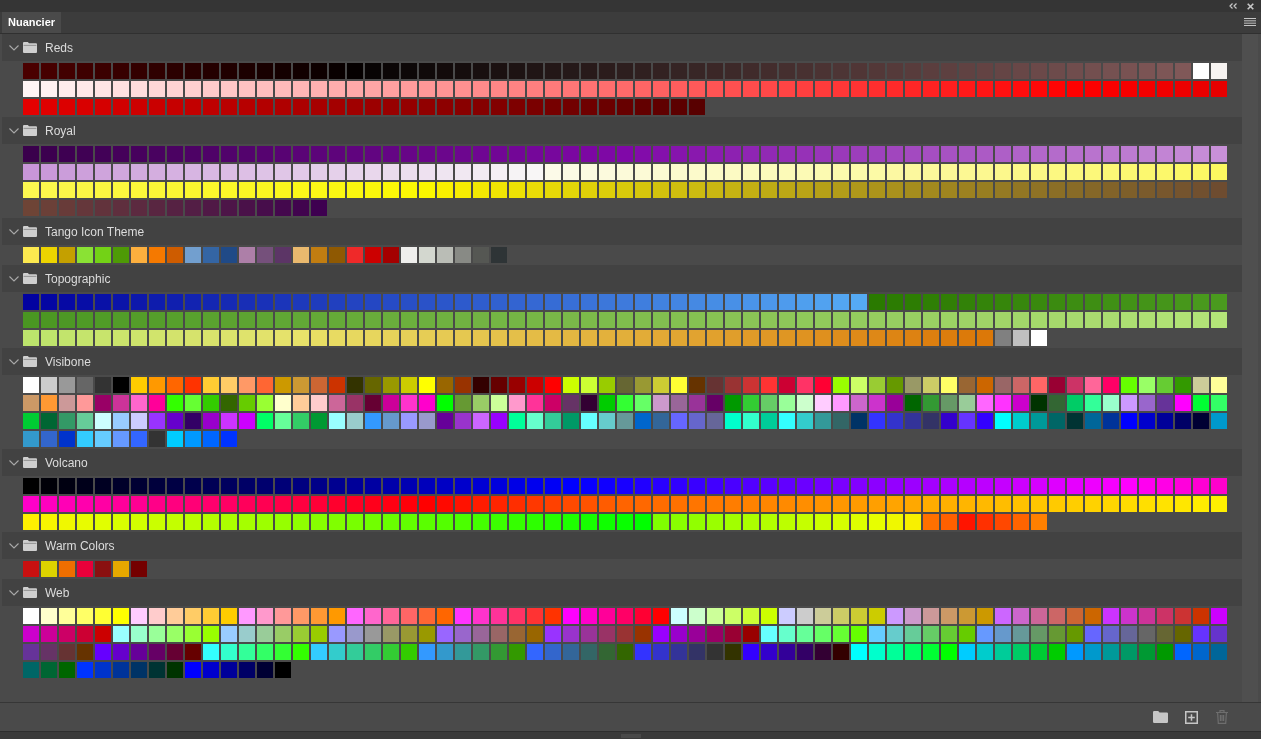  I want to click on group-name: Warm Colors, so click(80, 546).